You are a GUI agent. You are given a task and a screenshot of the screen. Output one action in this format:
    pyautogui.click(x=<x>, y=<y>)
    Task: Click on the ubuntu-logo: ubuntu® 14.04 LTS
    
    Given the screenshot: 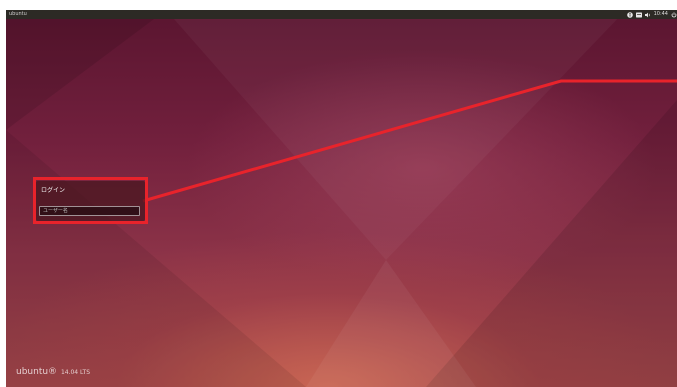 What is the action you would take?
    pyautogui.click(x=53, y=372)
    